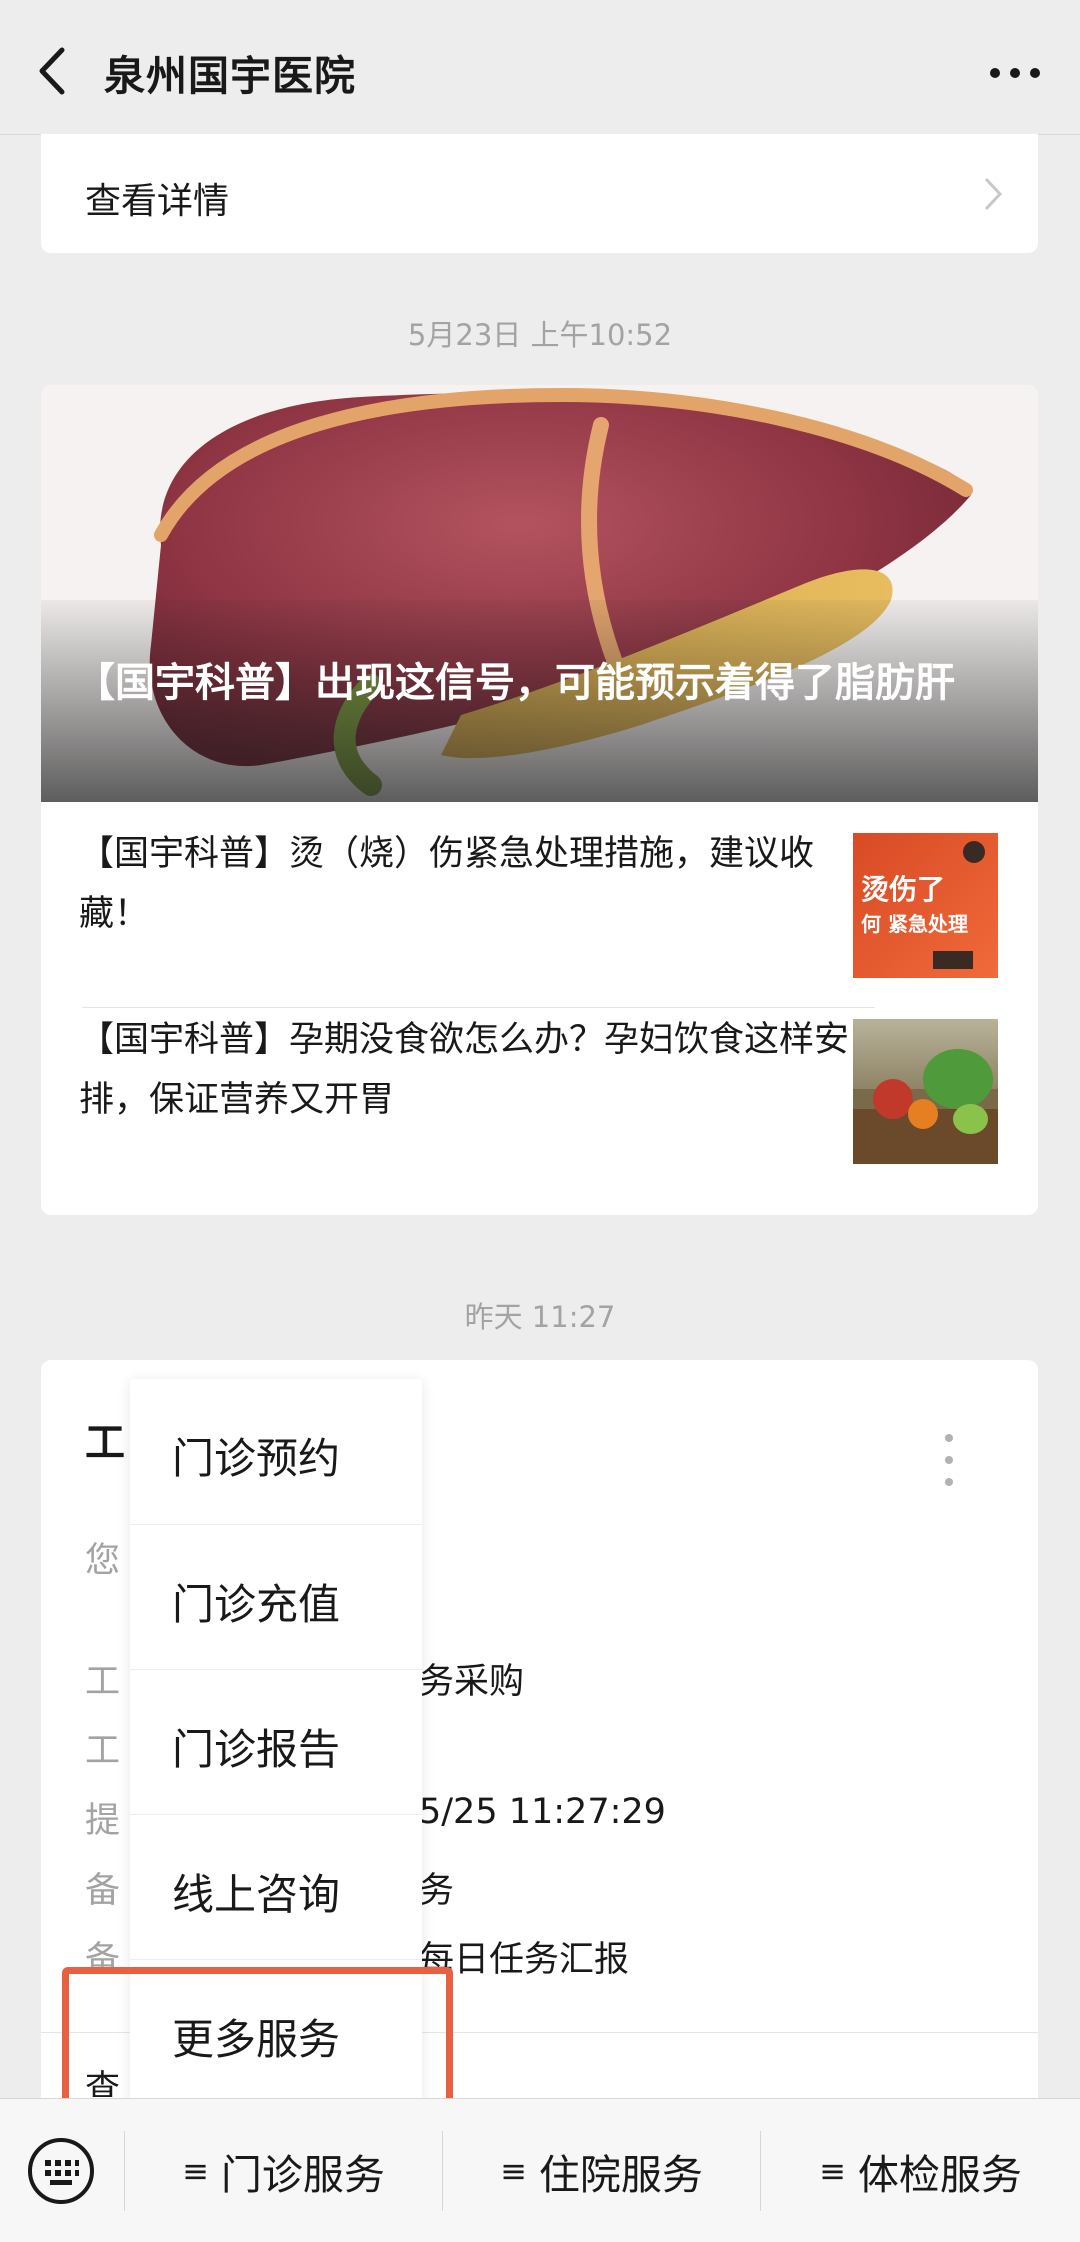  I want to click on details-card: 查看详情, so click(539, 193).